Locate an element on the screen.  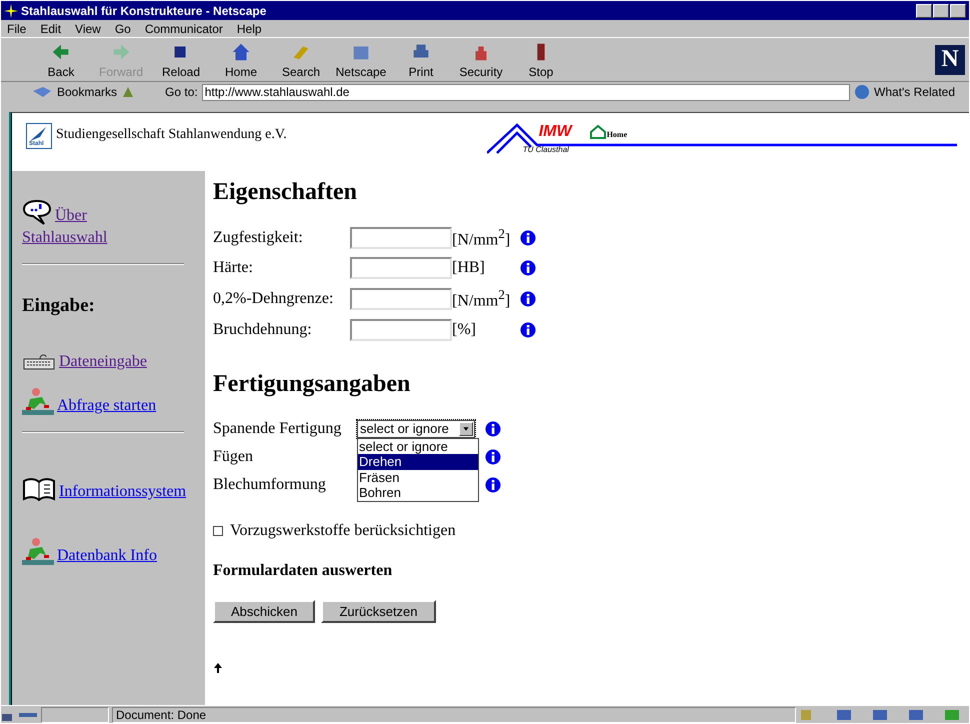
form-button: Zurücksetzen is located at coordinates (378, 611).